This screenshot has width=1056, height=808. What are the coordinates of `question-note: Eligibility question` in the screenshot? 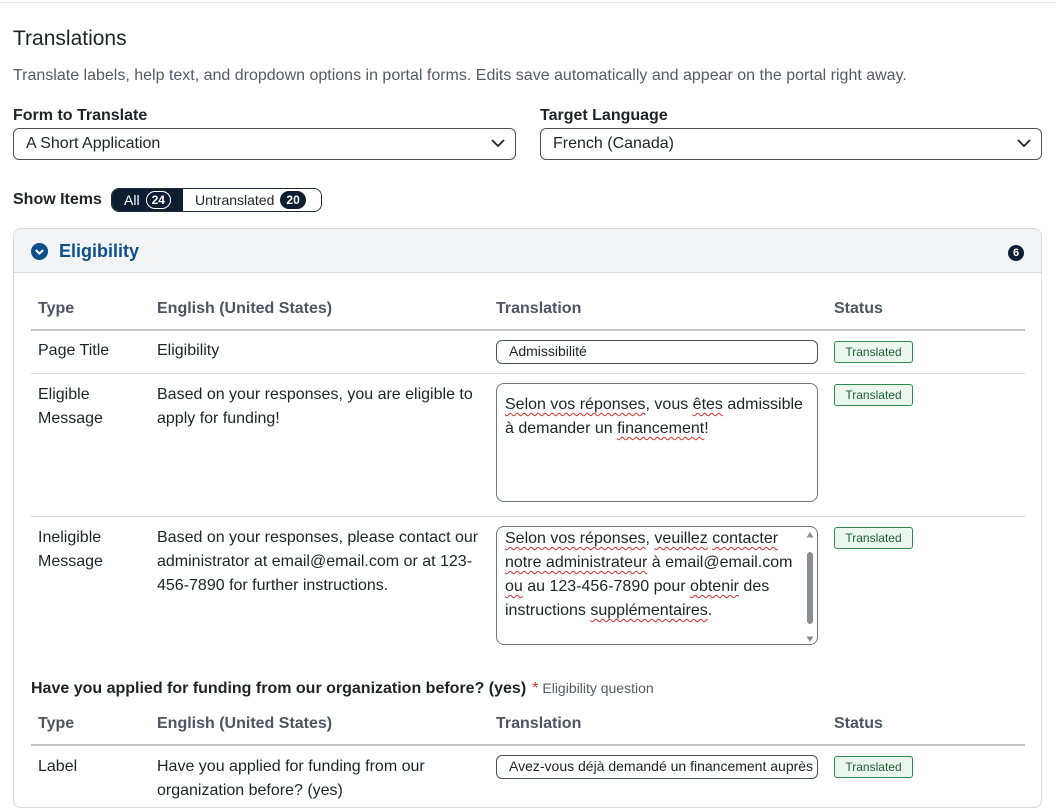 It's located at (598, 688).